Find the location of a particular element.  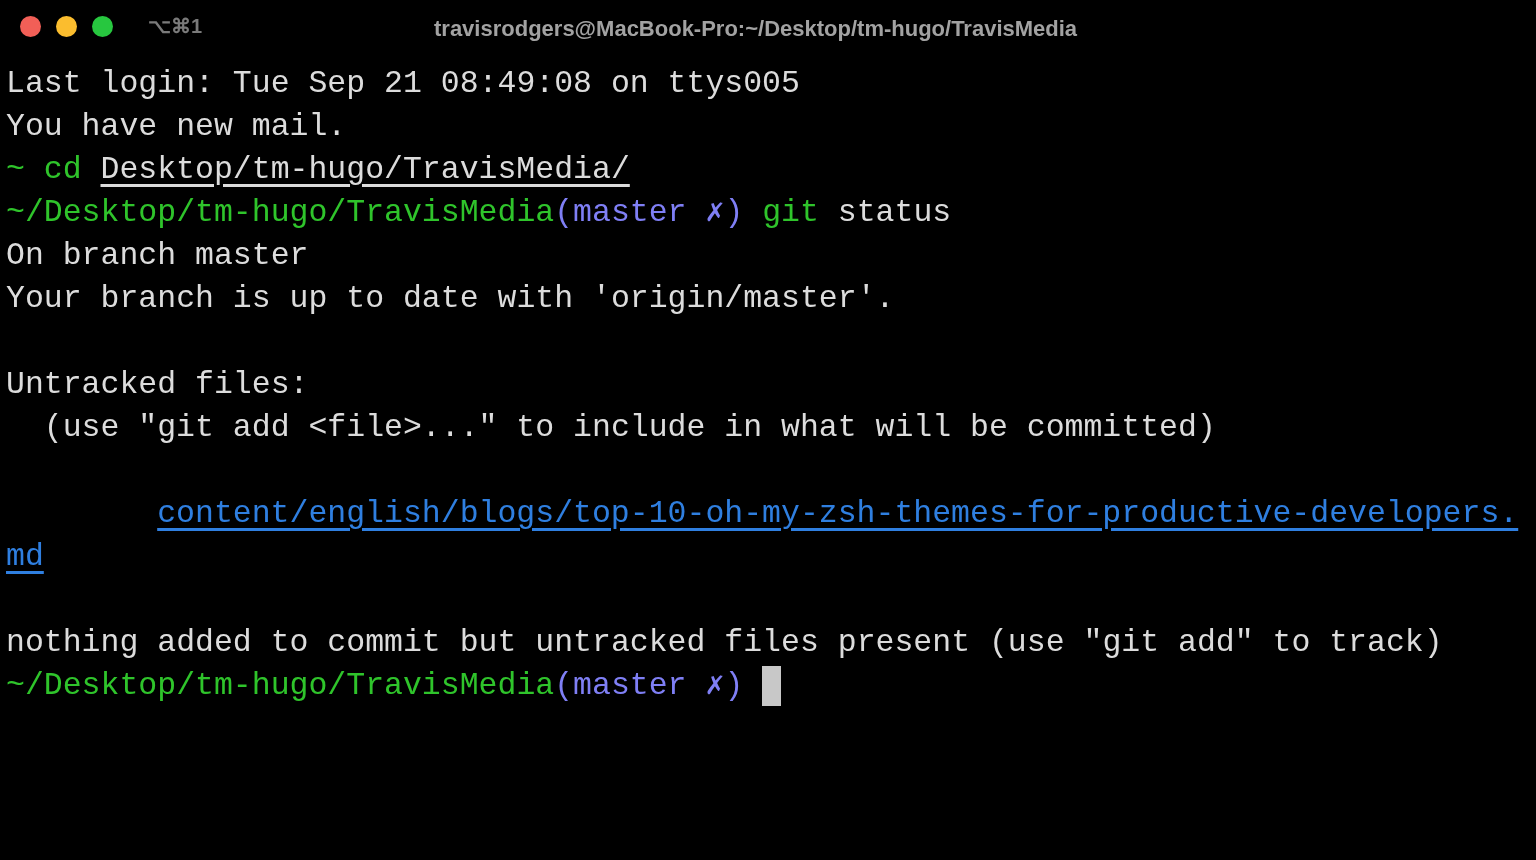

terminal-cursor is located at coordinates (772, 685).